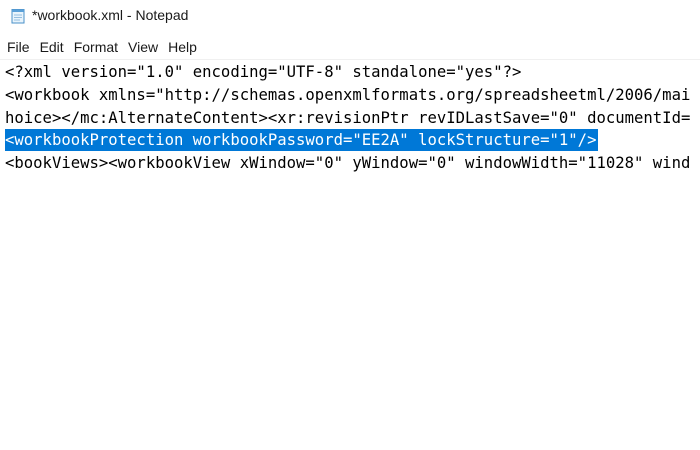 This screenshot has width=700, height=450. What do you see at coordinates (52, 47) in the screenshot?
I see `menu-edit: Edit` at bounding box center [52, 47].